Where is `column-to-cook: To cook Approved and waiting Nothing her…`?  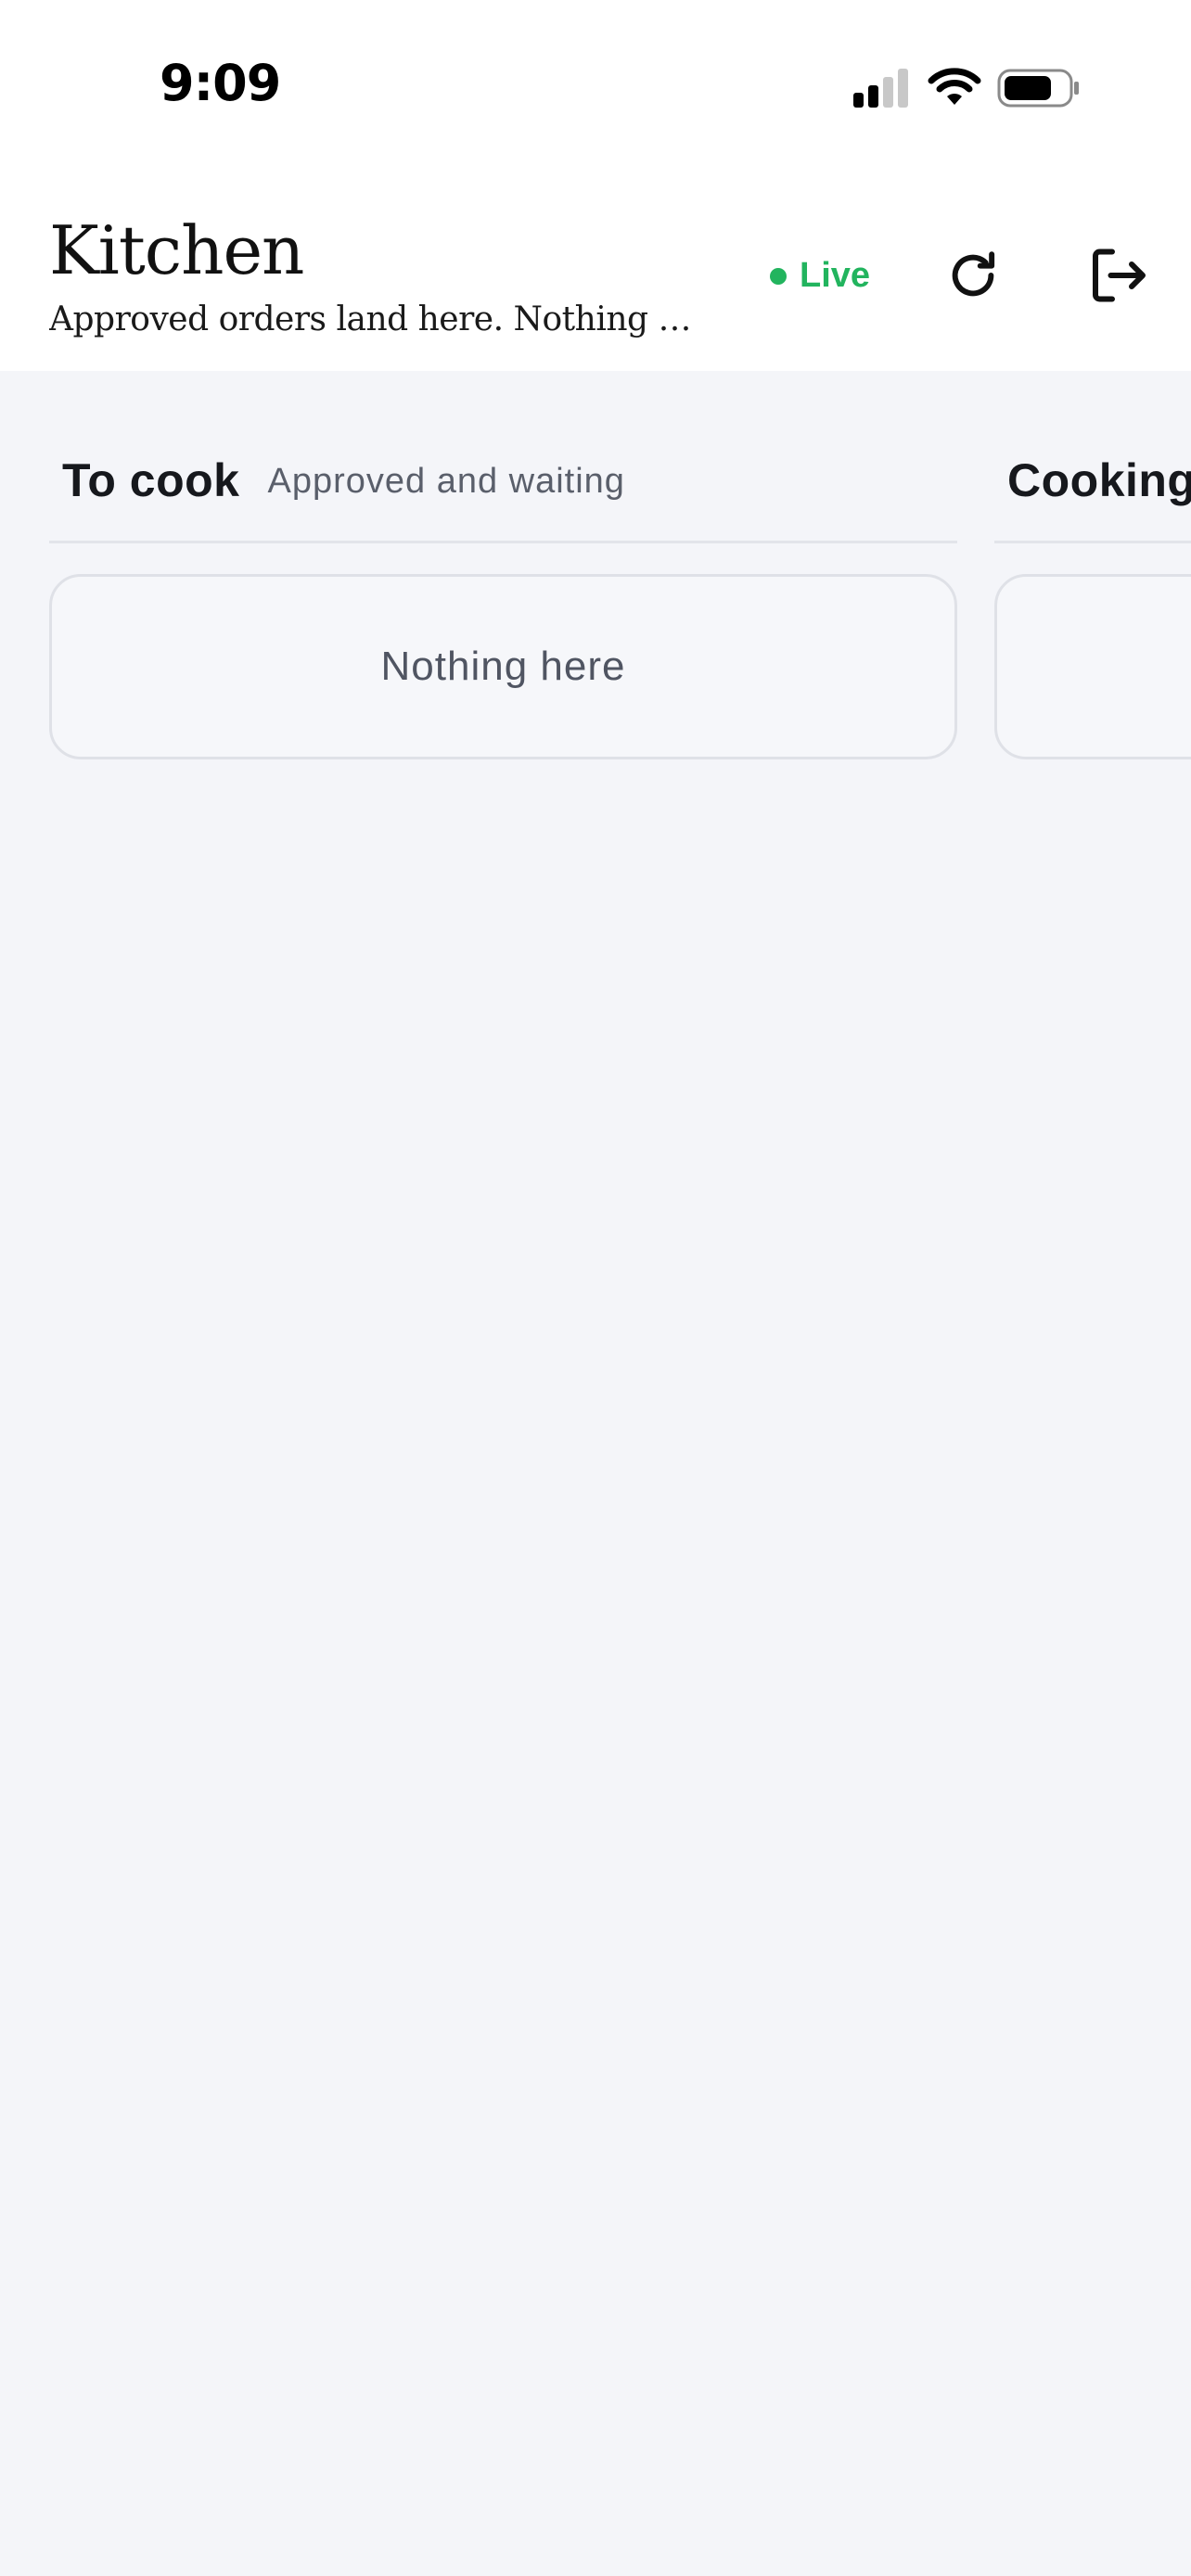 column-to-cook: To cook Approved and waiting Nothing her… is located at coordinates (503, 565).